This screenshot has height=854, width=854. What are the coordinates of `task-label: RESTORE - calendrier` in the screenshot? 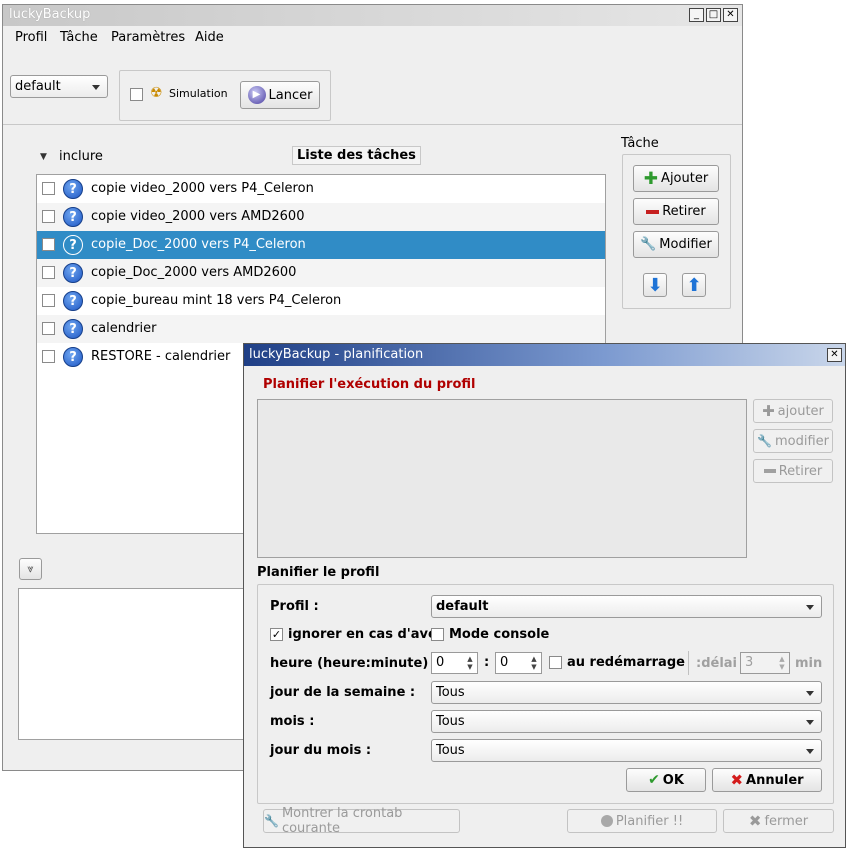 It's located at (161, 356).